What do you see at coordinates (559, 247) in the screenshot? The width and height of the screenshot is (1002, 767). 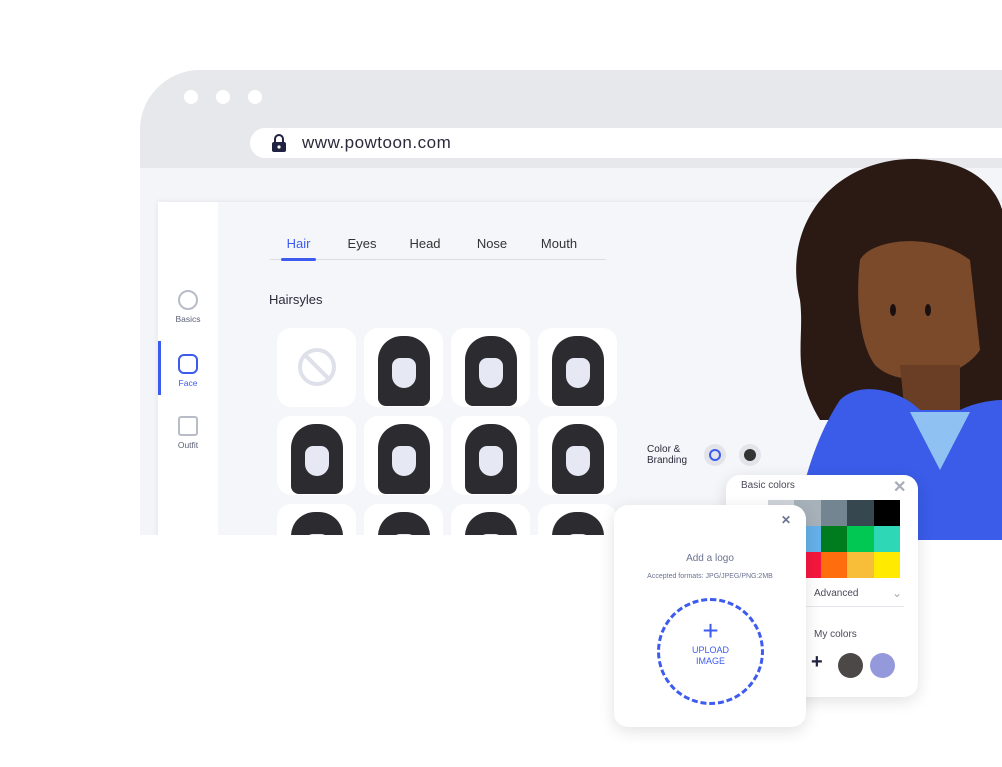 I see `tab-mouth: Mouth` at bounding box center [559, 247].